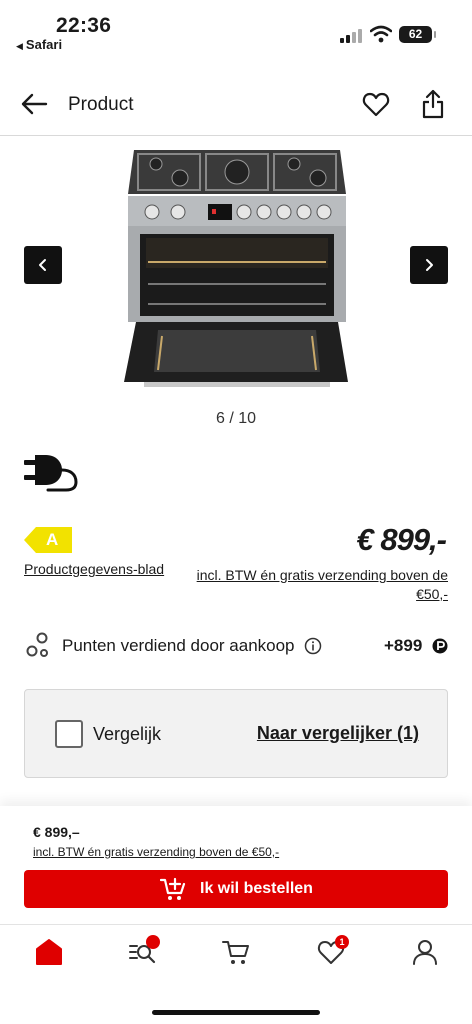 This screenshot has height=1024, width=472. Describe the element at coordinates (69, 734) in the screenshot. I see `compare-checkbox` at that location.